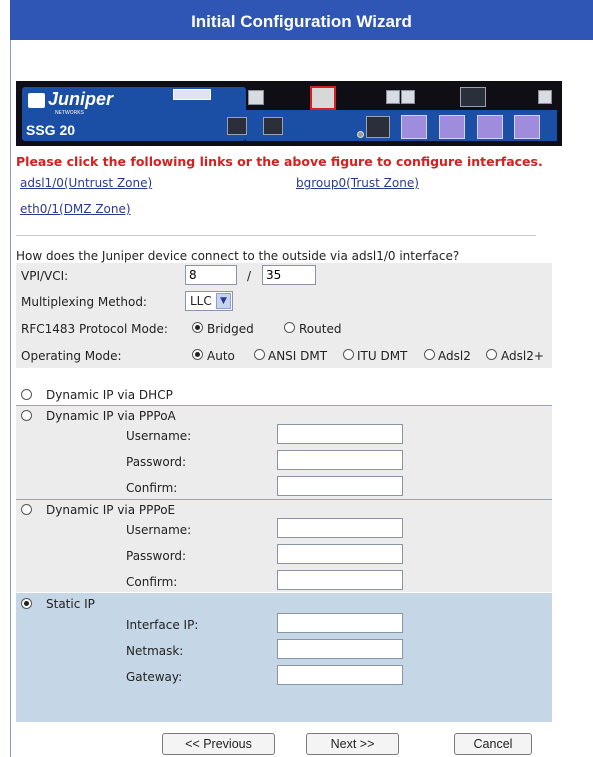 This screenshot has height=757, width=593. What do you see at coordinates (491, 354) in the screenshot?
I see `radio-adsl2plus` at bounding box center [491, 354].